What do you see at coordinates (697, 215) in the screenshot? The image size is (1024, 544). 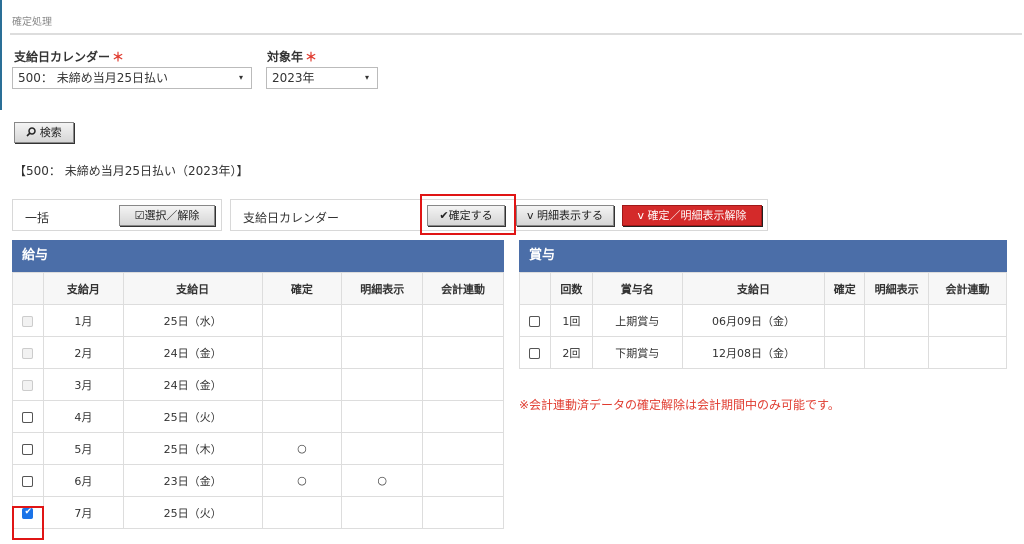 I see `cancel-confirm-label: 確定／明細表示解除` at bounding box center [697, 215].